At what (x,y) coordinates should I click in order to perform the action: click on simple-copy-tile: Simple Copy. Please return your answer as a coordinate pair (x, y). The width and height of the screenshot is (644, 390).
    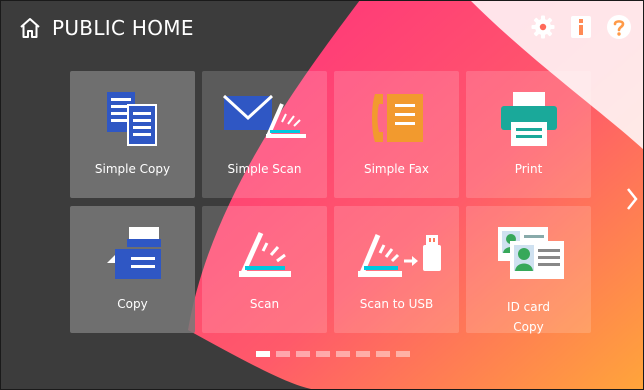
    Looking at the image, I should click on (132, 134).